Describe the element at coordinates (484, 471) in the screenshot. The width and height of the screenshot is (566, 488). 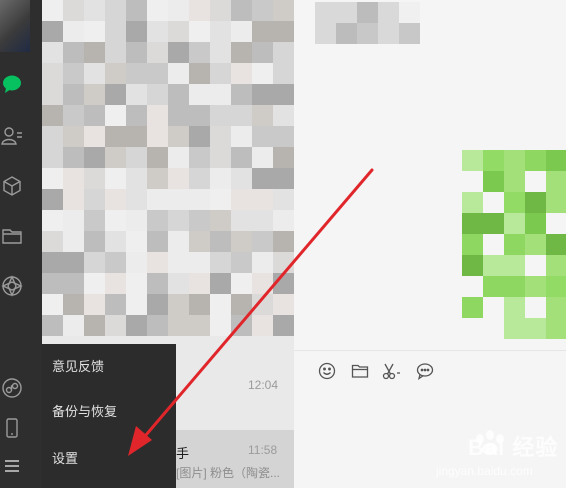
I see `watermark-url: jingyan.baidu.com` at that location.